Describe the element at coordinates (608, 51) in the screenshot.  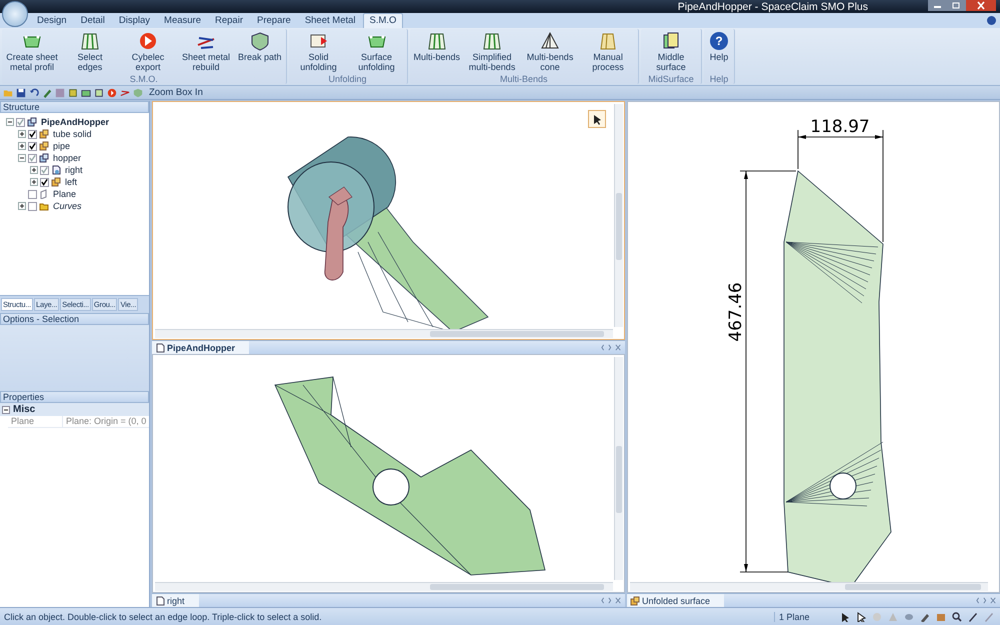
I see `ribbon-button: Manual process` at that location.